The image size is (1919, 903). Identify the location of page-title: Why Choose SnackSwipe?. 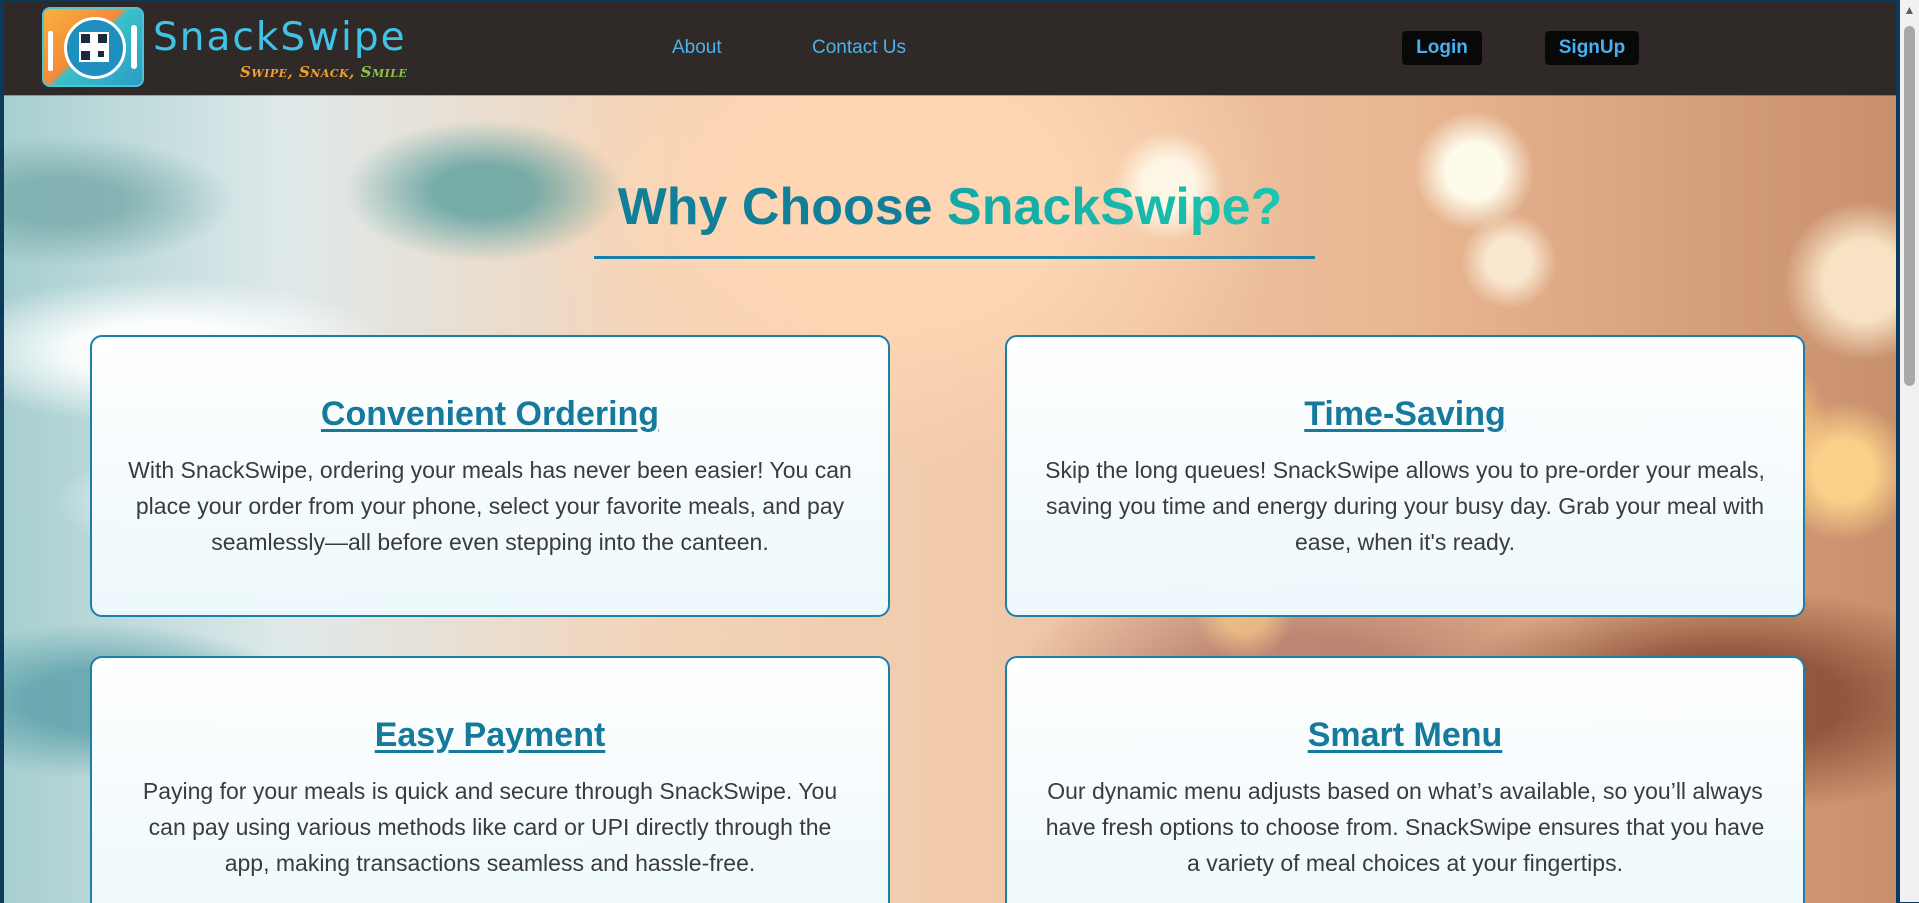
(950, 207).